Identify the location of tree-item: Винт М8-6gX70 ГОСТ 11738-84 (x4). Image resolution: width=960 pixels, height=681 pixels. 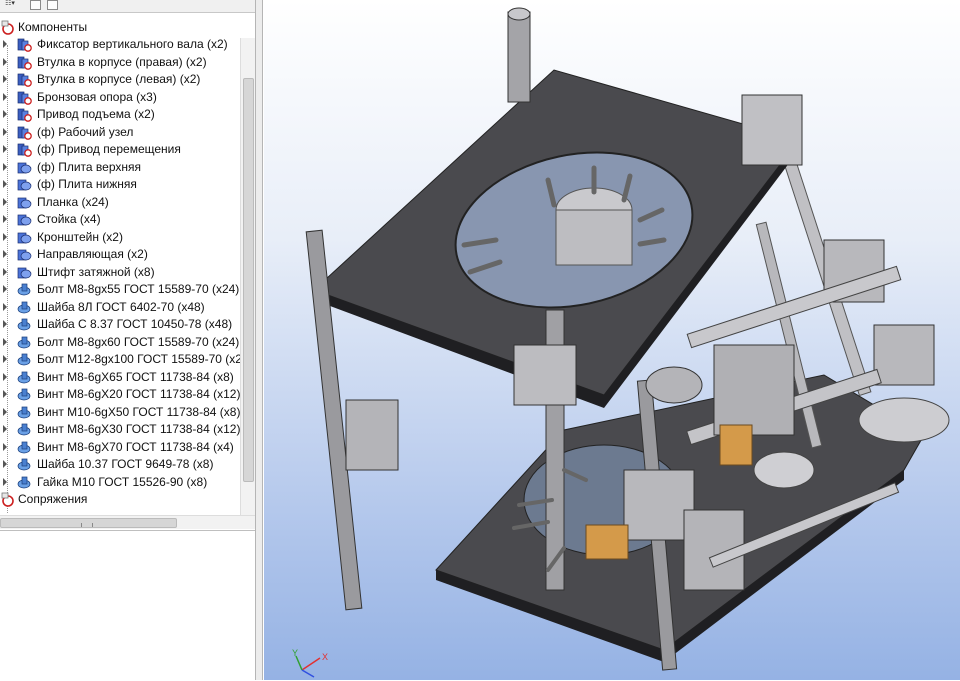
(120, 447).